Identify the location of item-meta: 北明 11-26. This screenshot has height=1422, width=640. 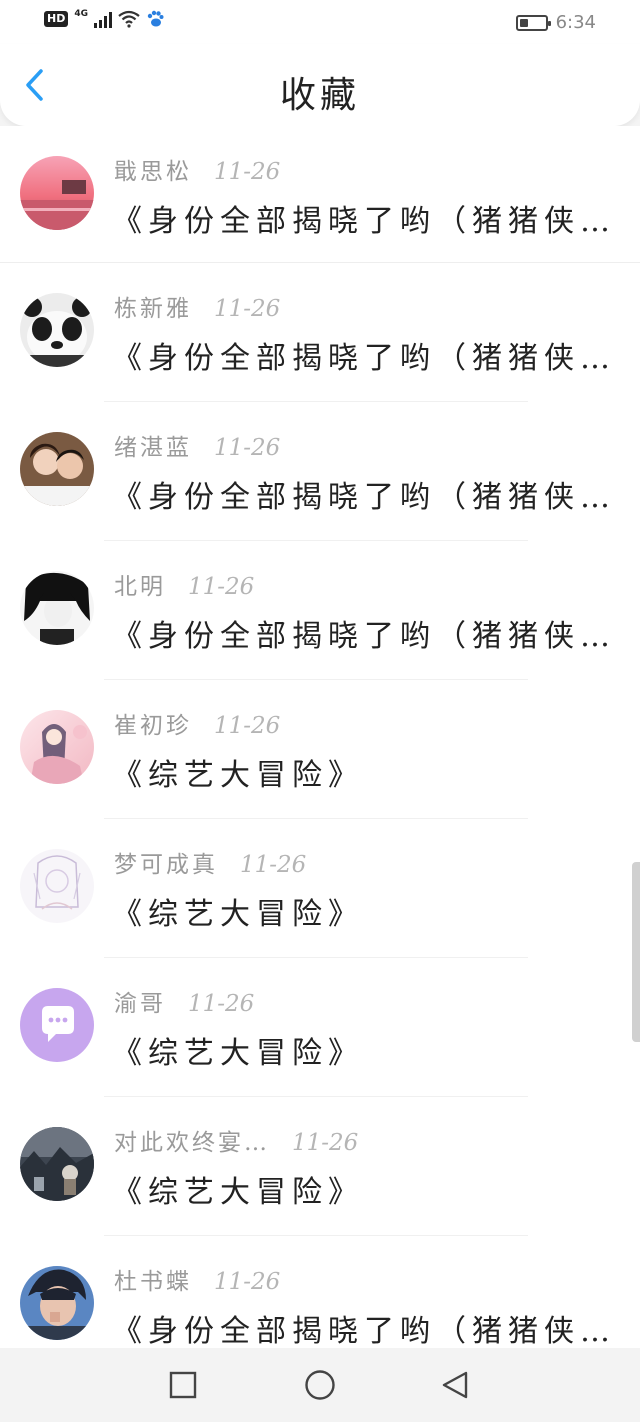
(184, 584).